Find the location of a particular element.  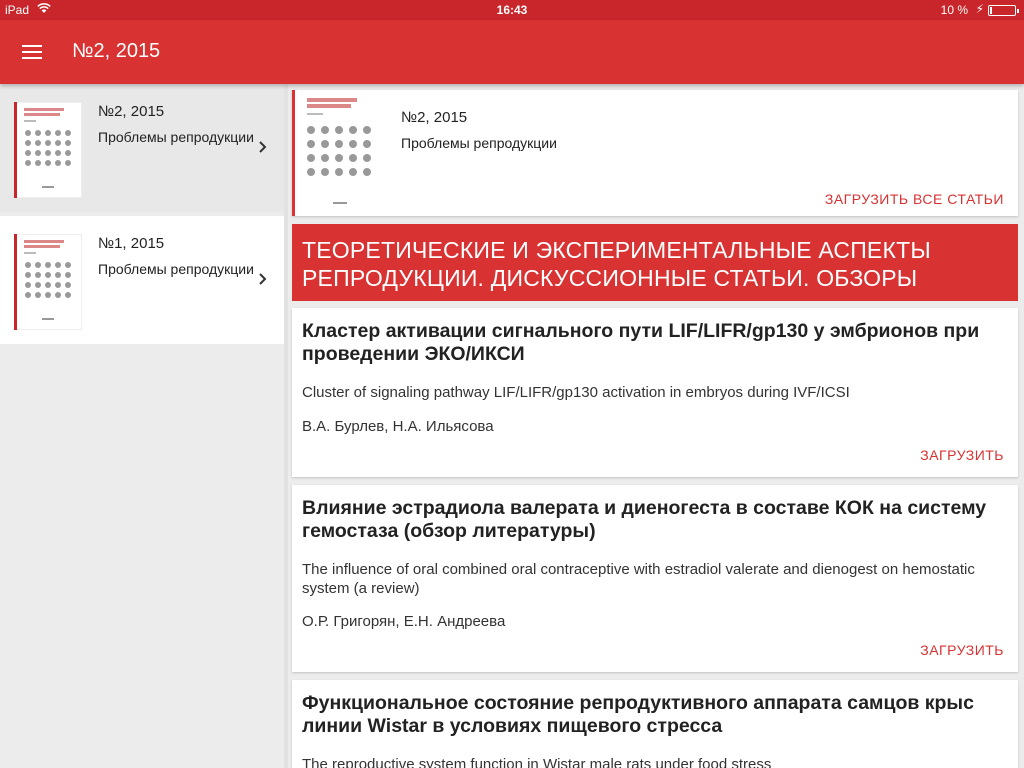

page-title: №2, 2015 is located at coordinates (116, 51).